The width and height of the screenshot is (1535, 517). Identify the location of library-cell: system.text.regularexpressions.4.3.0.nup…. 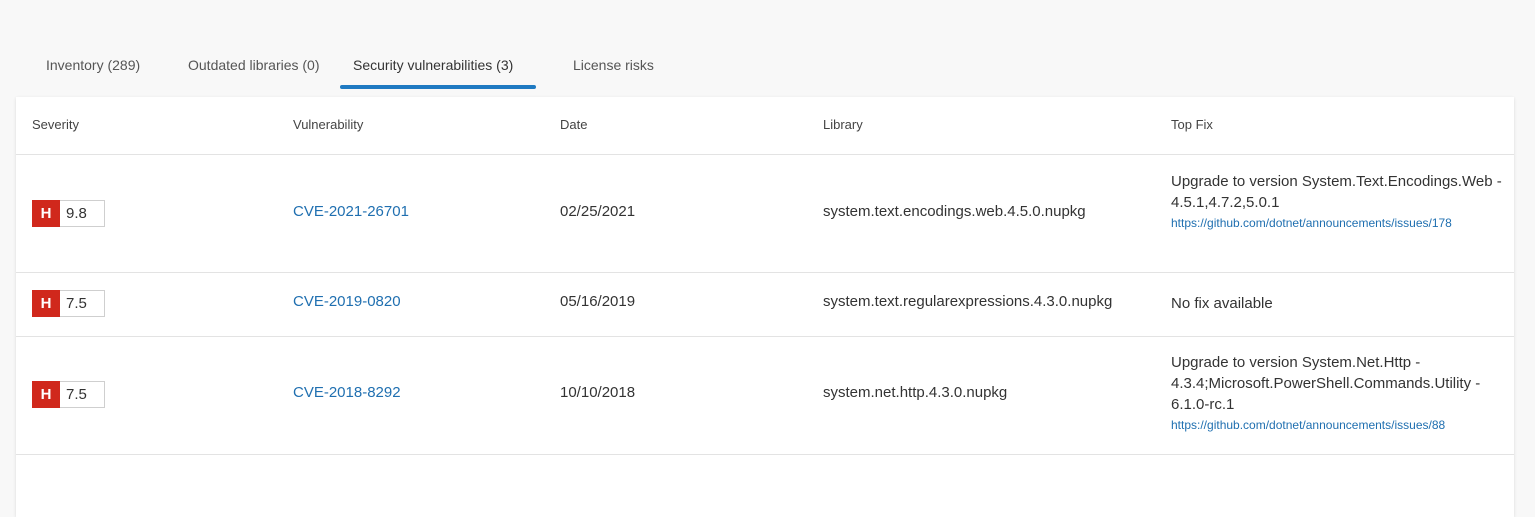
(968, 301).